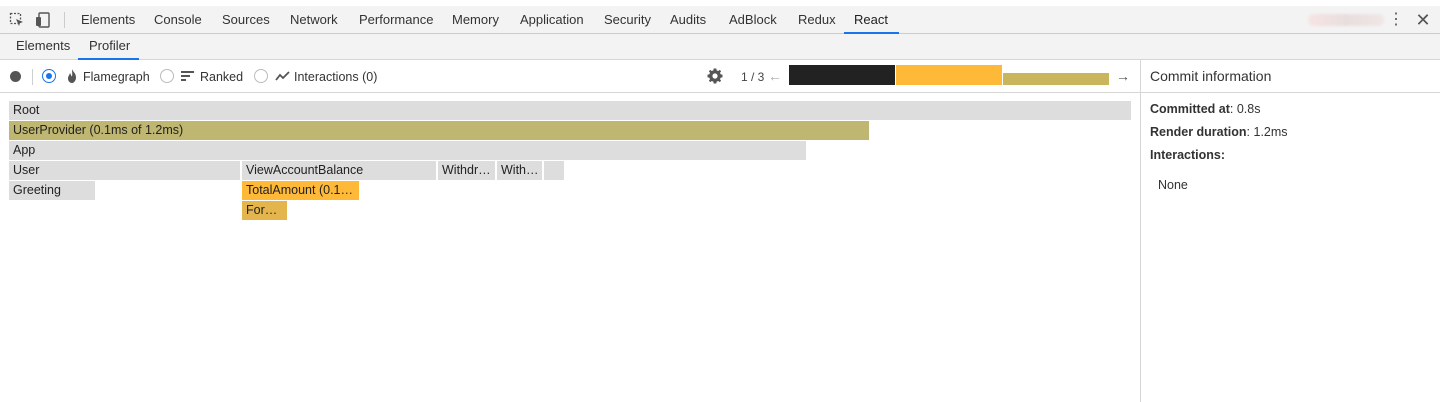 The image size is (1440, 402). I want to click on committed-at-row: Committed at: 0.8s, so click(1205, 109).